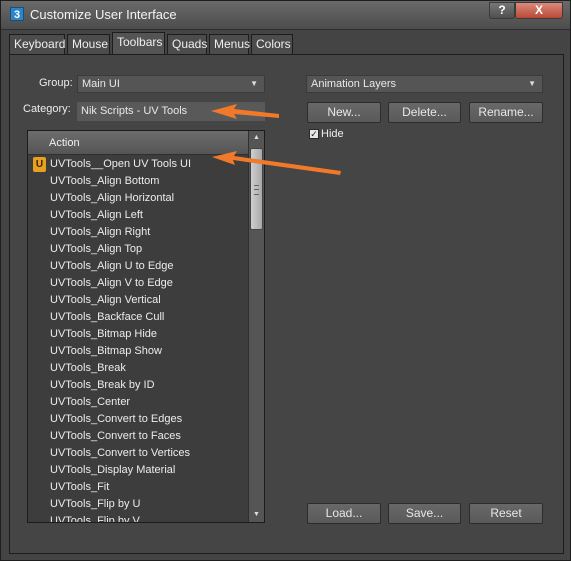  What do you see at coordinates (245, 111) in the screenshot?
I see `annotation-arrow-category` at bounding box center [245, 111].